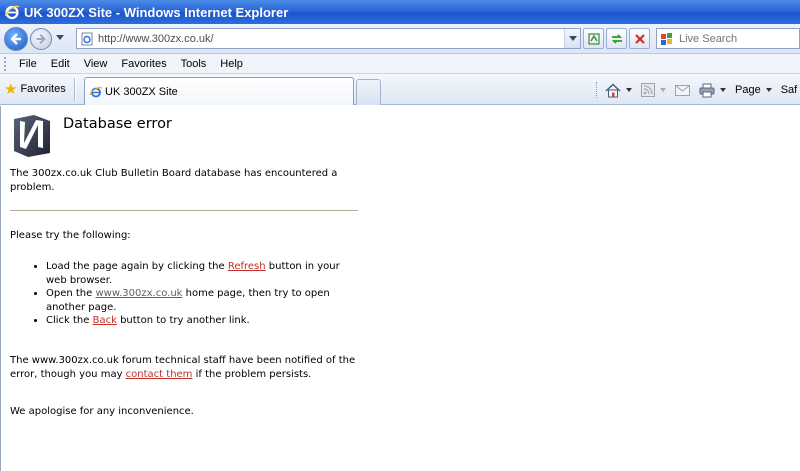 Image resolution: width=800 pixels, height=471 pixels. I want to click on address-toolbar, so click(400, 39).